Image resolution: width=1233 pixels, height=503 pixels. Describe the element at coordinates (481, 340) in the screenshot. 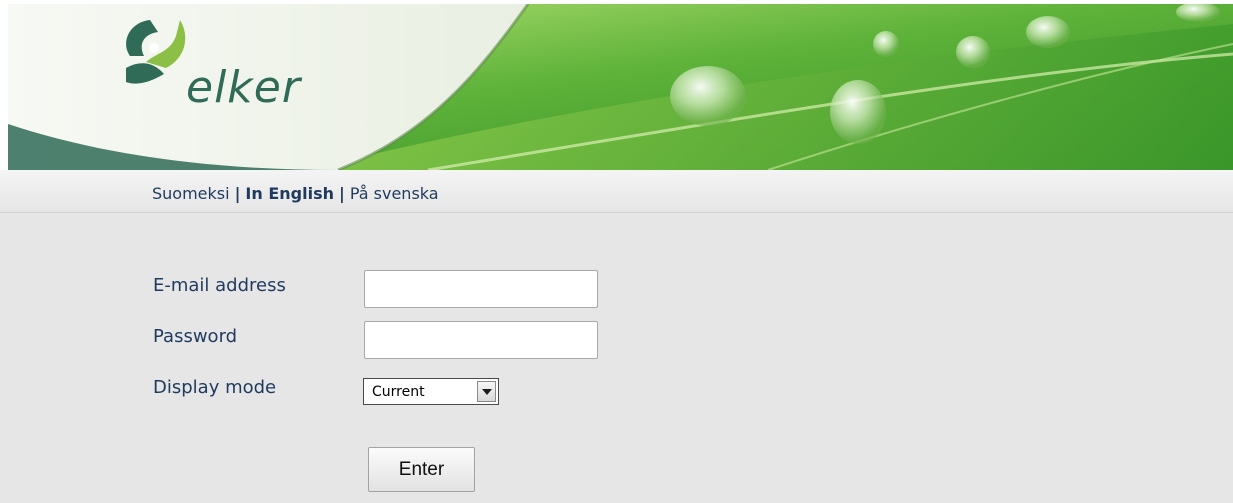

I see `password-field` at that location.